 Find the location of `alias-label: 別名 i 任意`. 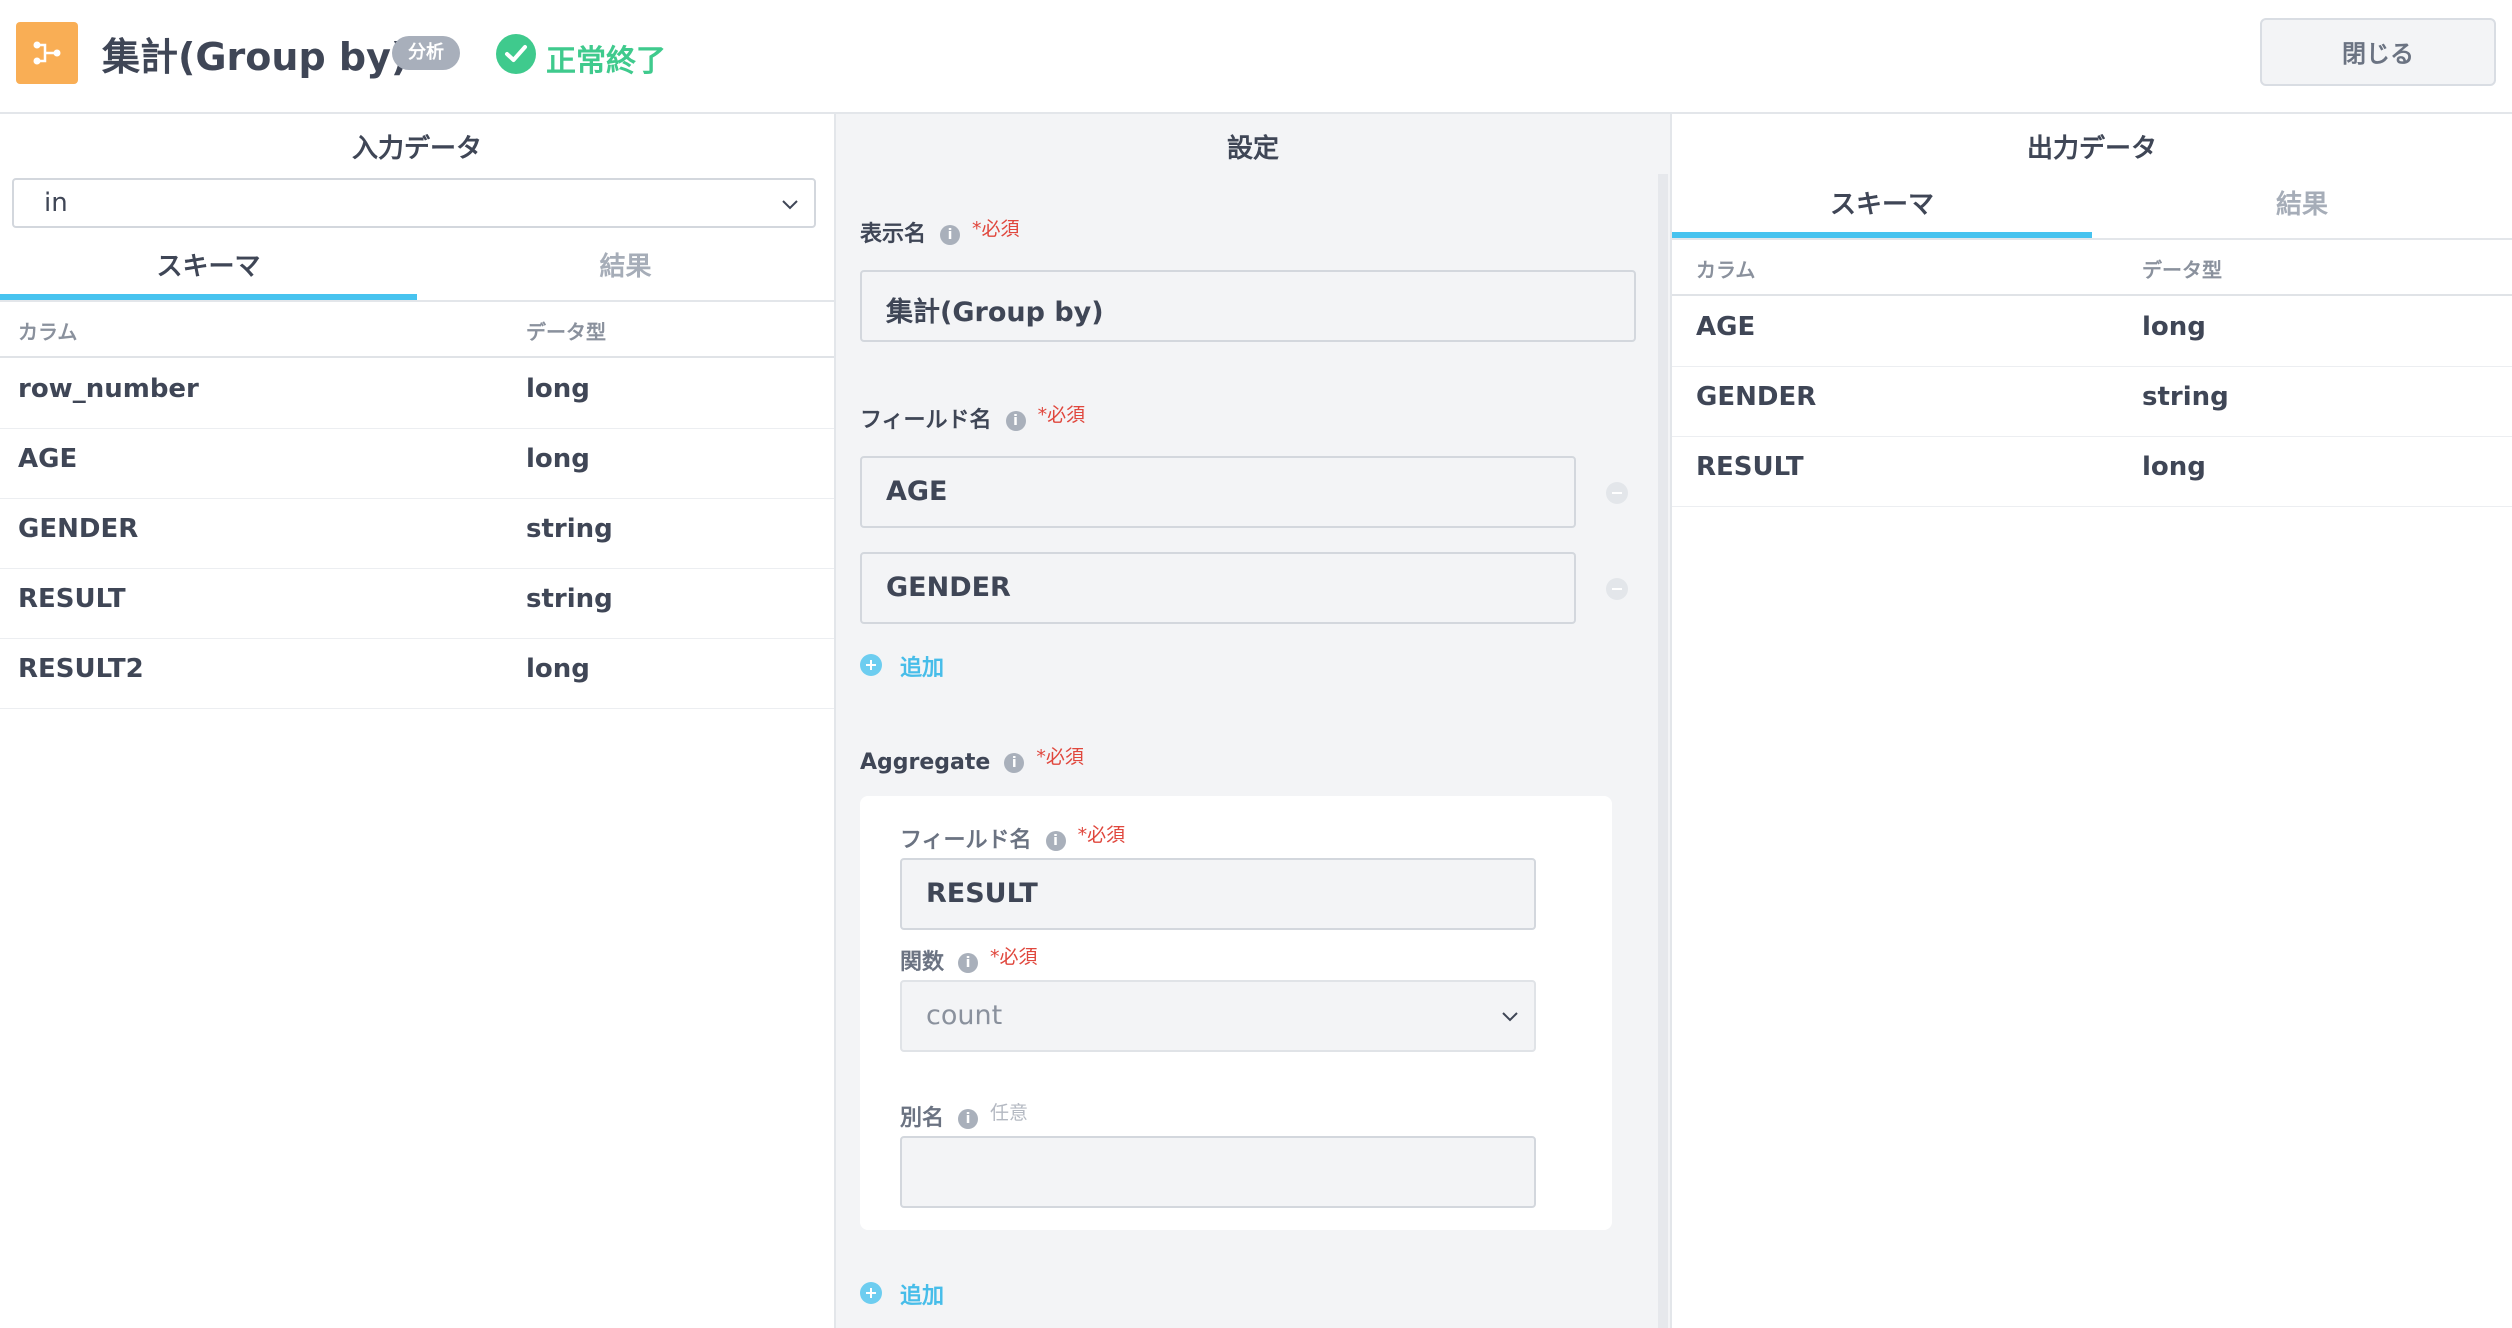

alias-label: 別名 i 任意 is located at coordinates (964, 1115).